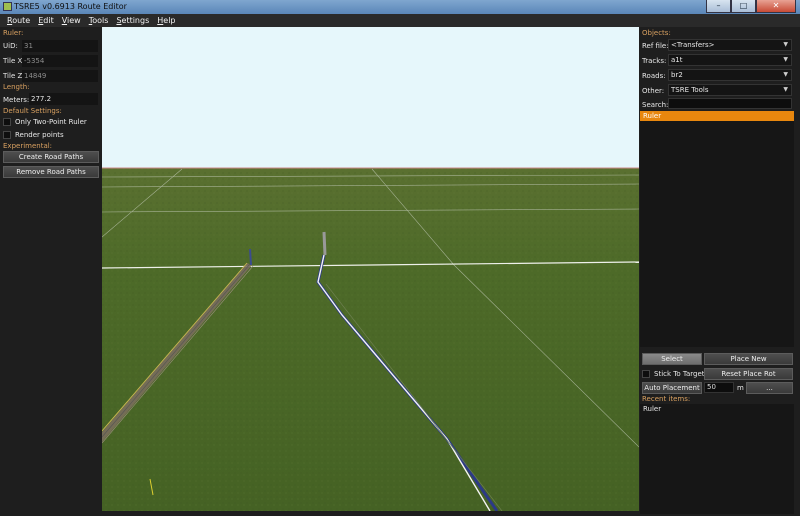  Describe the element at coordinates (719, 387) in the screenshot. I see `auto-placement-distance-input: 50` at that location.